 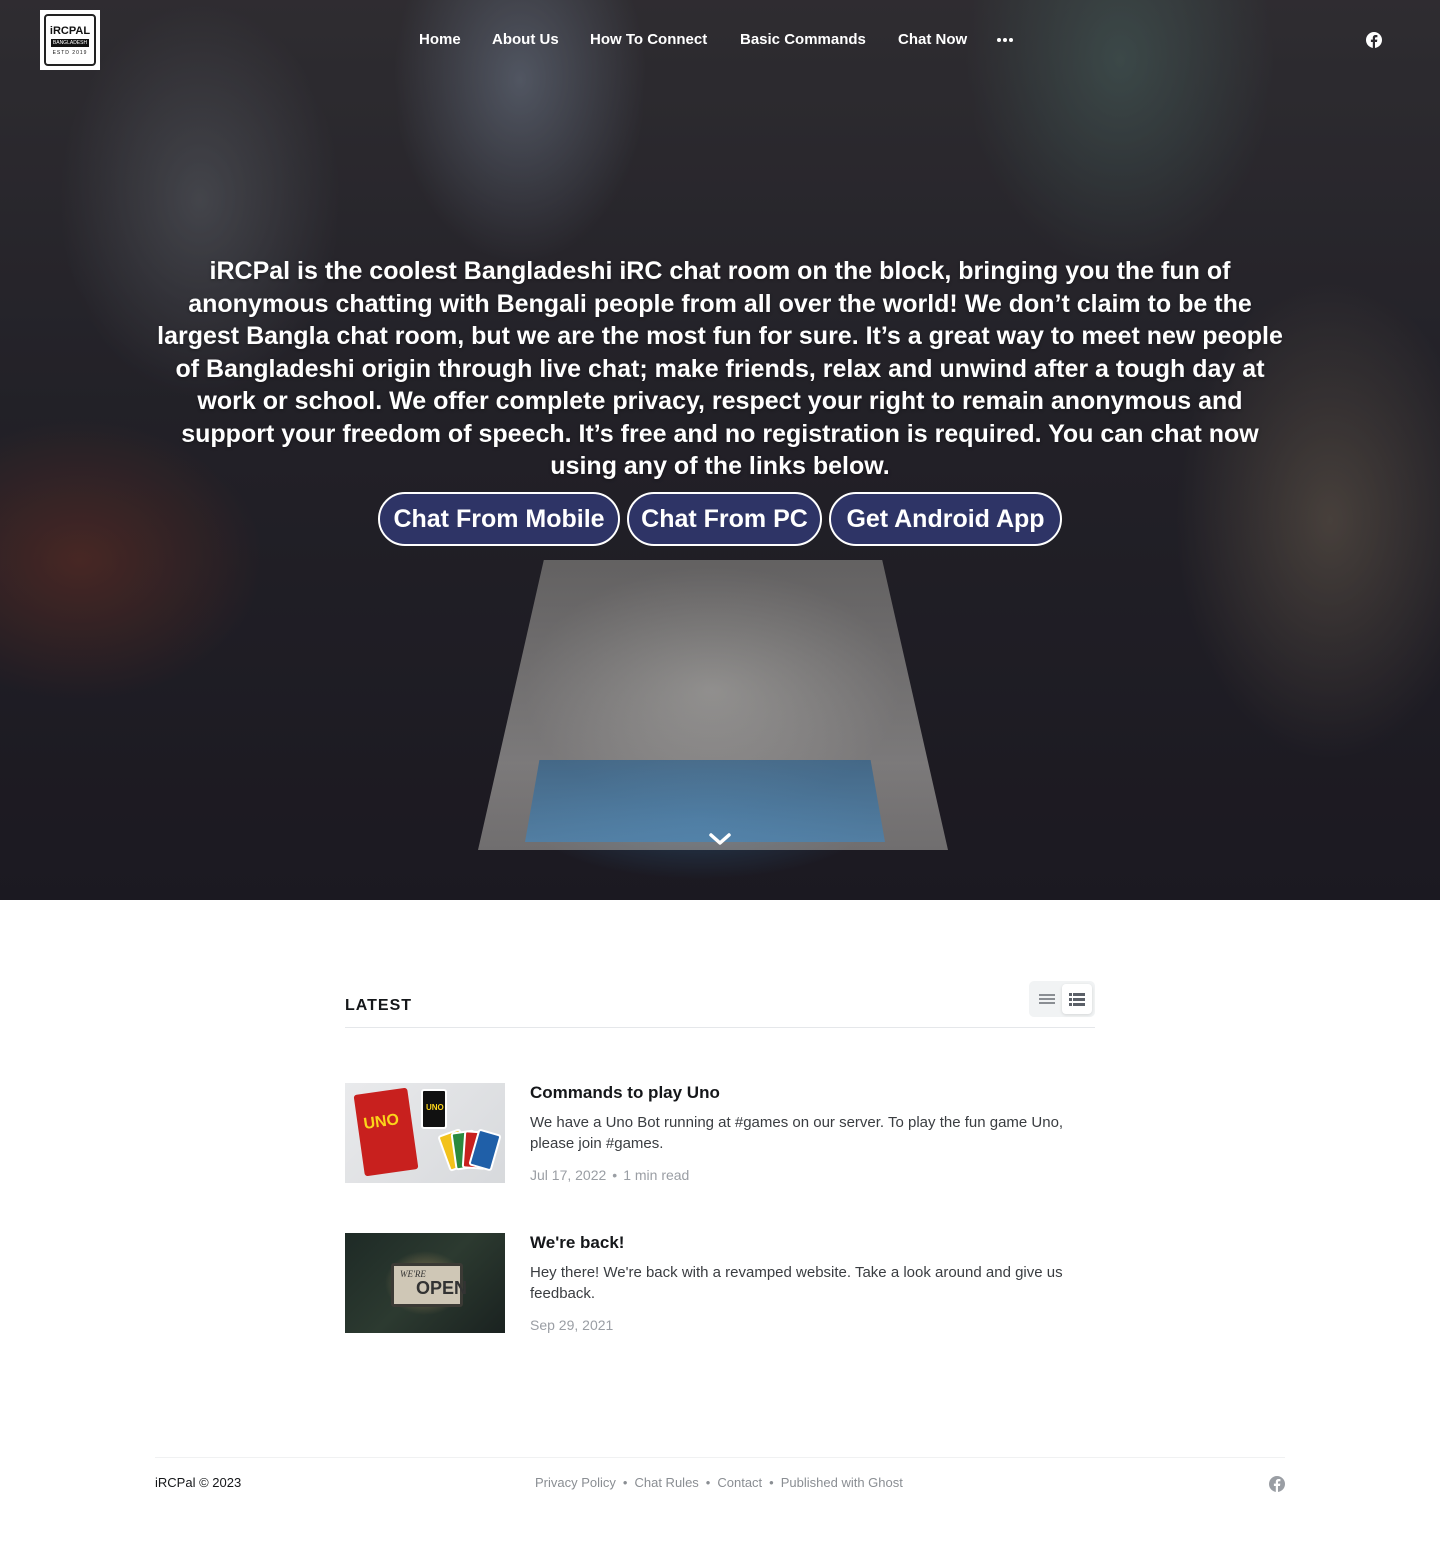 I want to click on latest-header: LATEST, so click(x=720, y=1012).